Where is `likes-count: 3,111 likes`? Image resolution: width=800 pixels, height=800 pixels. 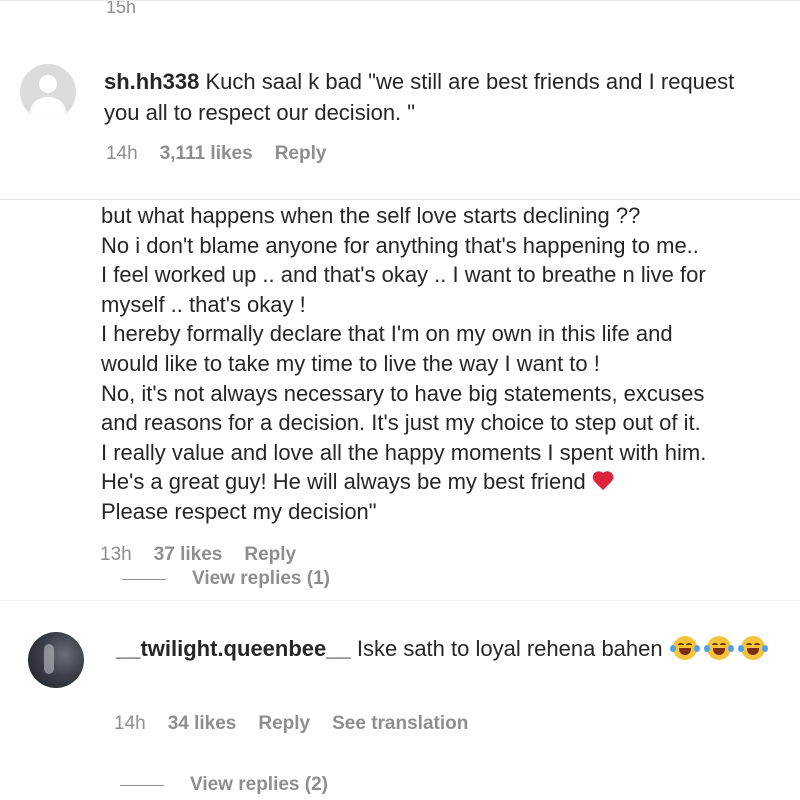
likes-count: 3,111 likes is located at coordinates (206, 154).